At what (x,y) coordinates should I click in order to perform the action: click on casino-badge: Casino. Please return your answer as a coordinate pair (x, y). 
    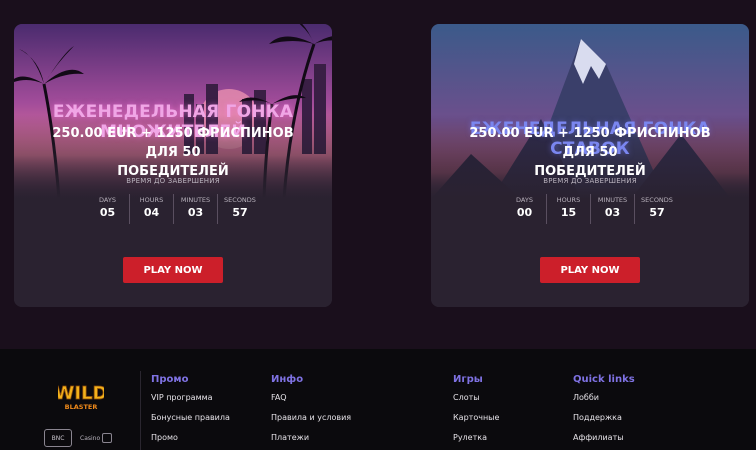
    Looking at the image, I should click on (96, 438).